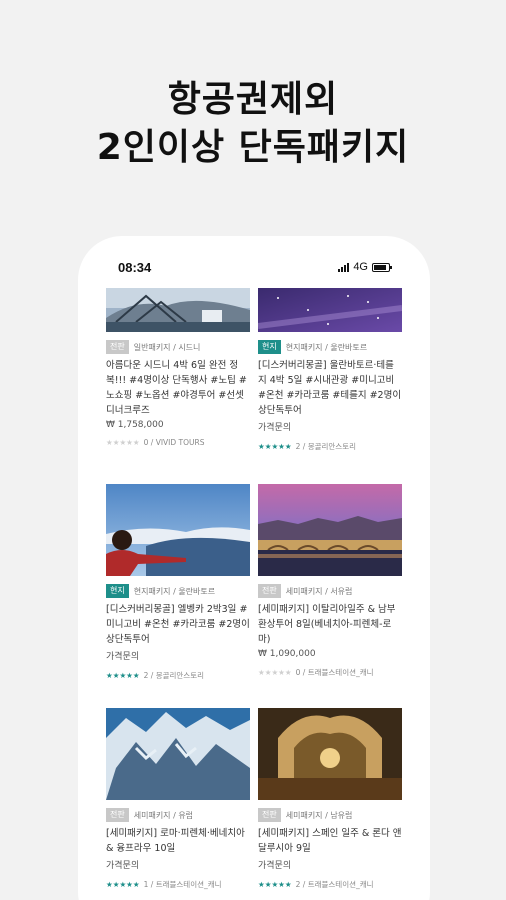 This screenshot has width=506, height=900. I want to click on product-meta: 전판 세미패키지 / 남유럽, so click(330, 815).